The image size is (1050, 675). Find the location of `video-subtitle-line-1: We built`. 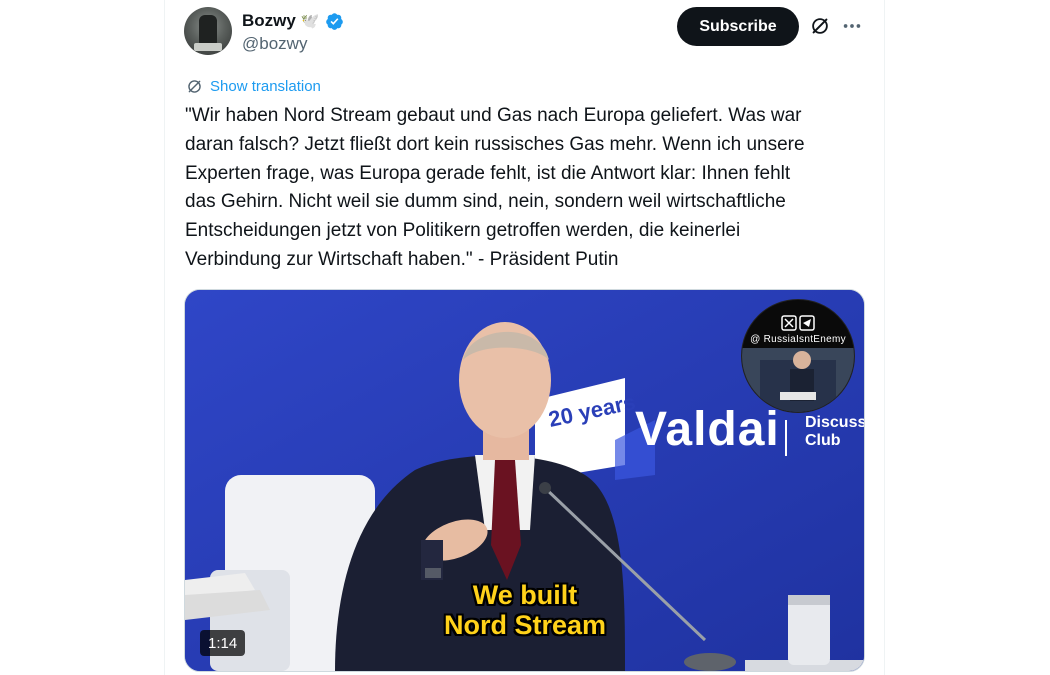

video-subtitle-line-1: We built is located at coordinates (525, 595).